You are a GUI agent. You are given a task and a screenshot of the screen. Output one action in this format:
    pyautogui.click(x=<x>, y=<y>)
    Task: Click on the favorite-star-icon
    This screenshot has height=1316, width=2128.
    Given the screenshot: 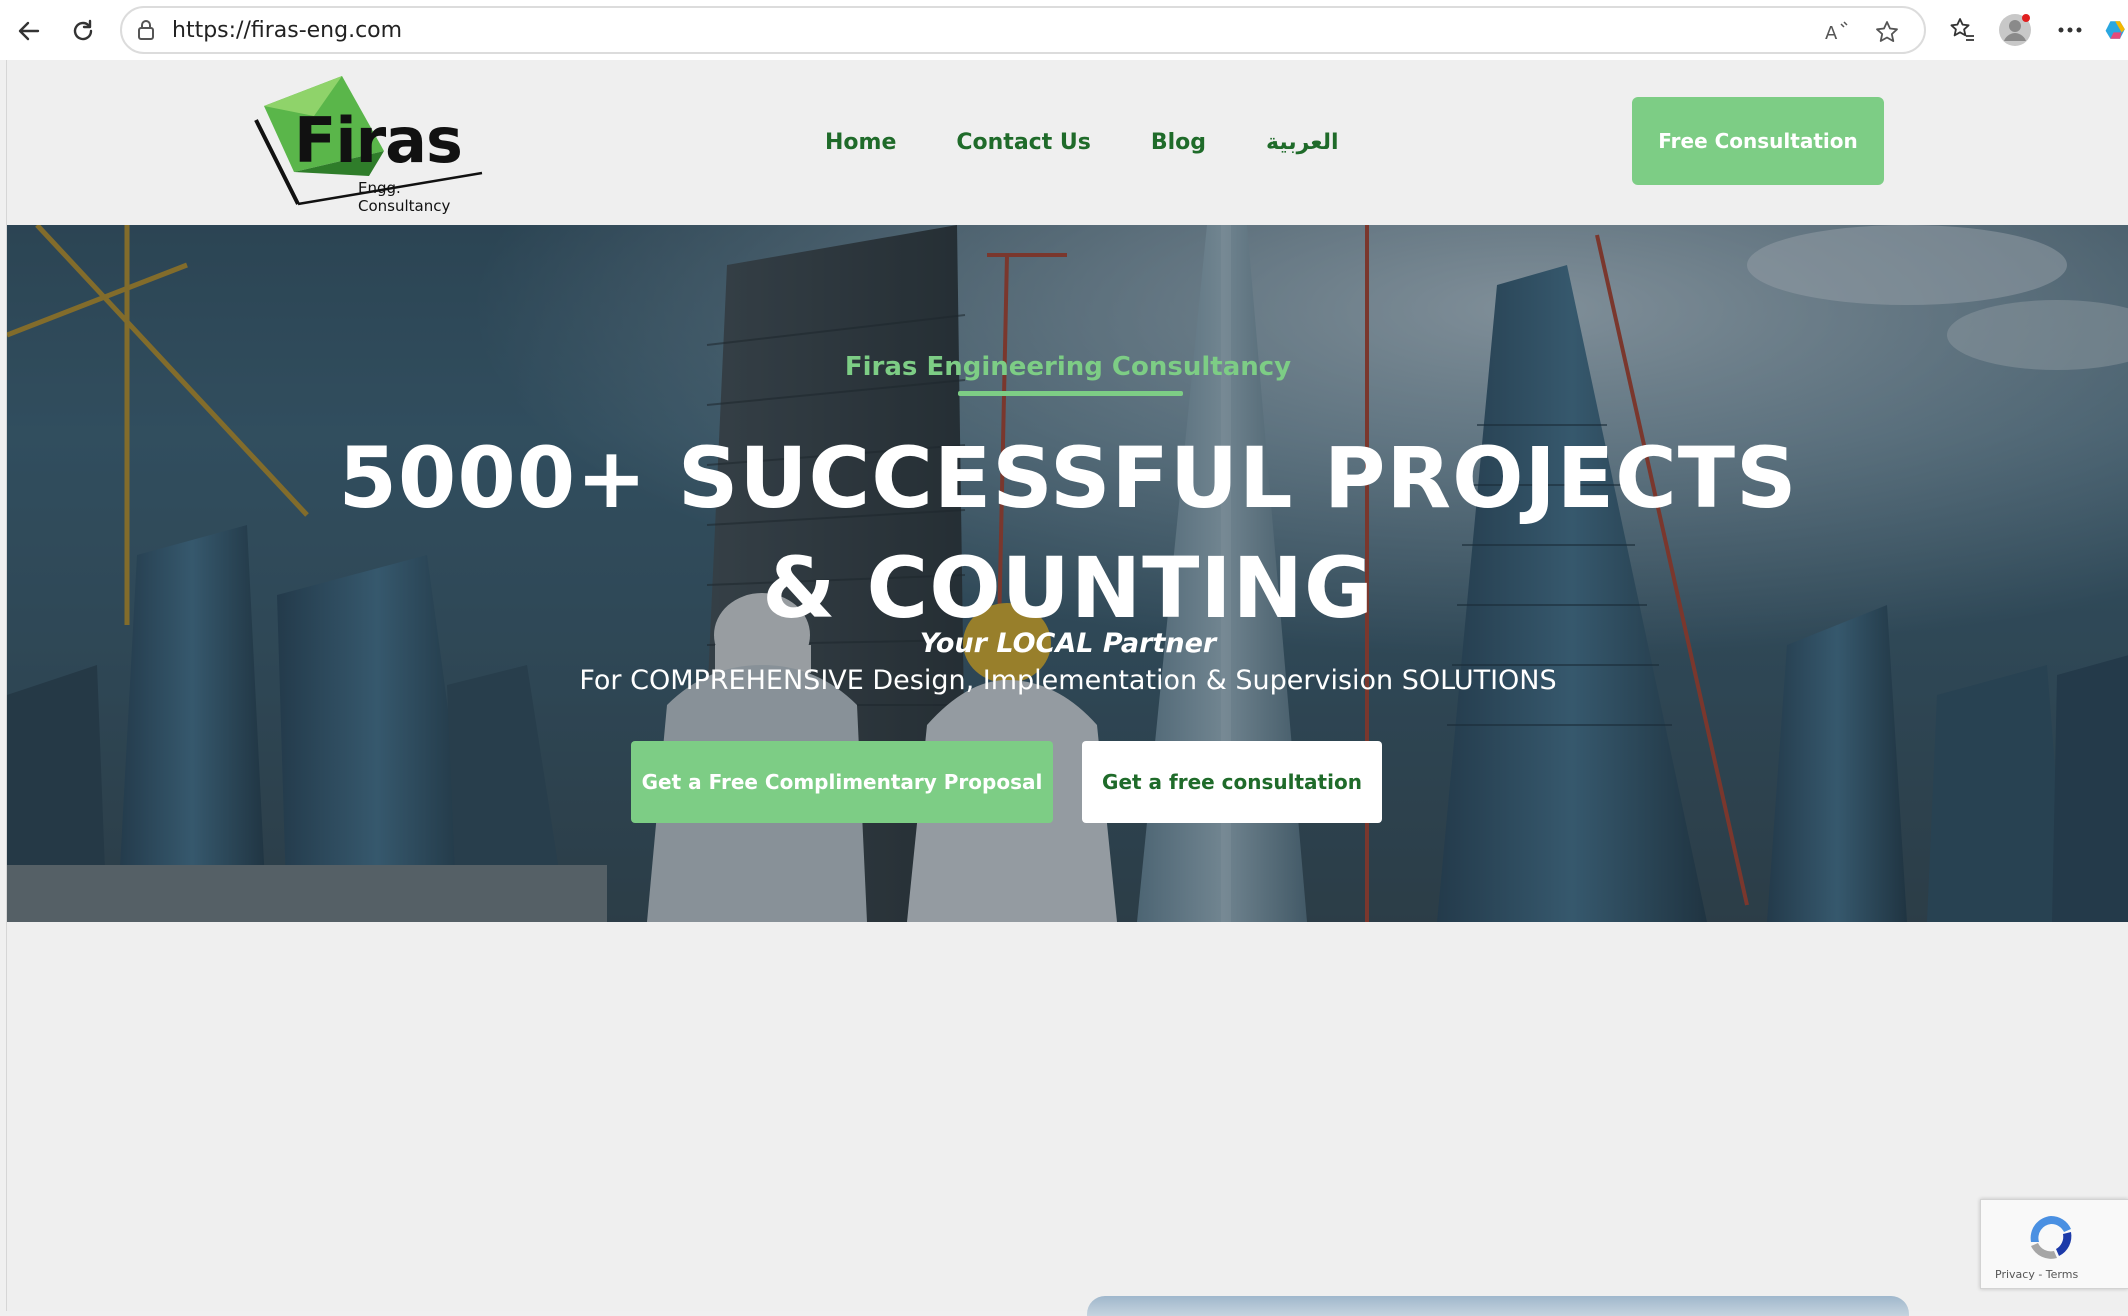 What is the action you would take?
    pyautogui.click(x=1887, y=32)
    